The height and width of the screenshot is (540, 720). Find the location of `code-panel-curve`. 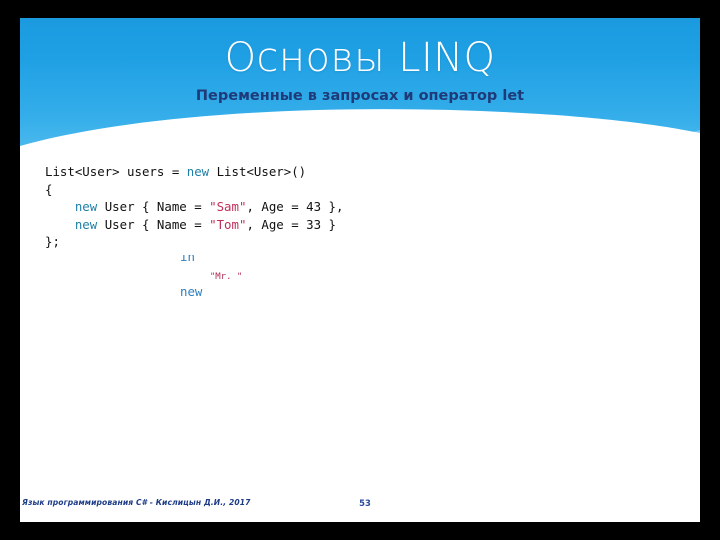

code-panel-curve is located at coordinates (360, 135).